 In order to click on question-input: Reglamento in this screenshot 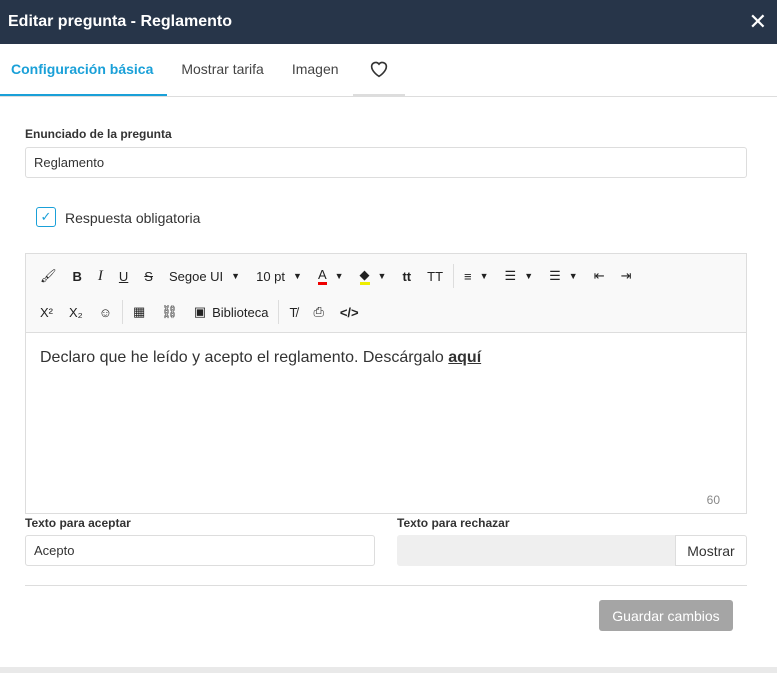, I will do `click(386, 162)`.